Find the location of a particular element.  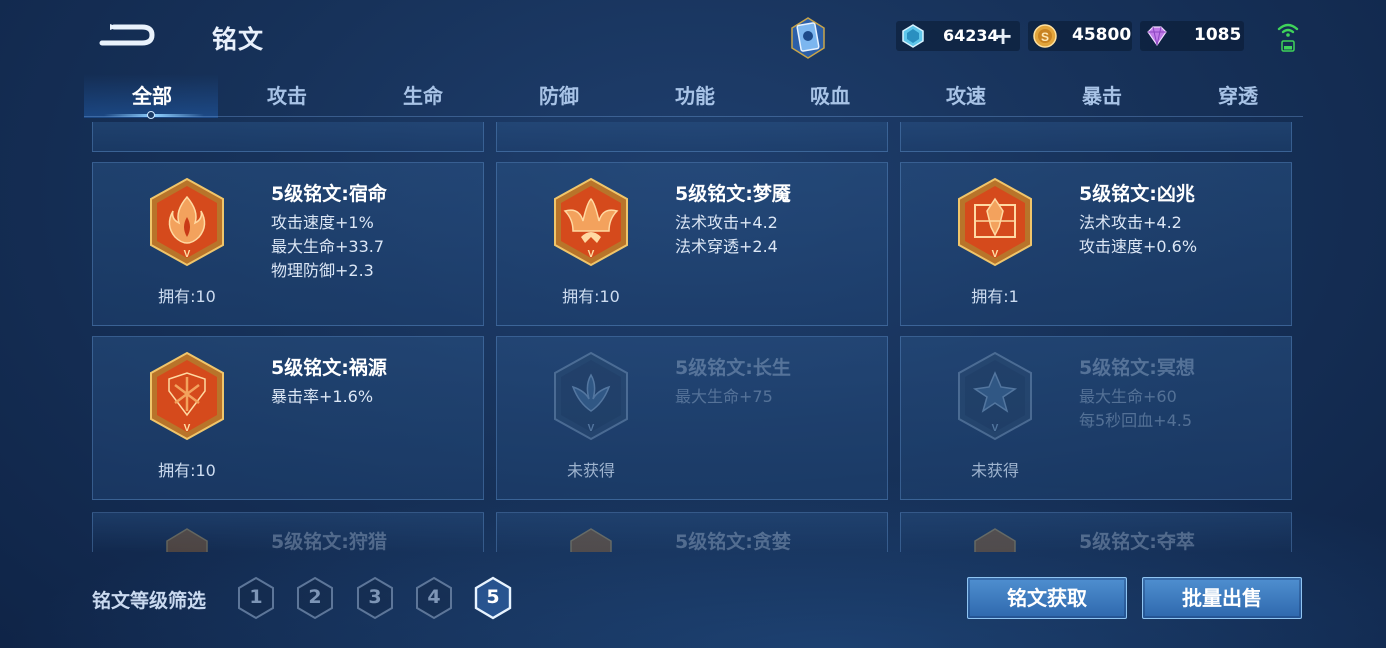

tab-utility: 功能 is located at coordinates (695, 94).